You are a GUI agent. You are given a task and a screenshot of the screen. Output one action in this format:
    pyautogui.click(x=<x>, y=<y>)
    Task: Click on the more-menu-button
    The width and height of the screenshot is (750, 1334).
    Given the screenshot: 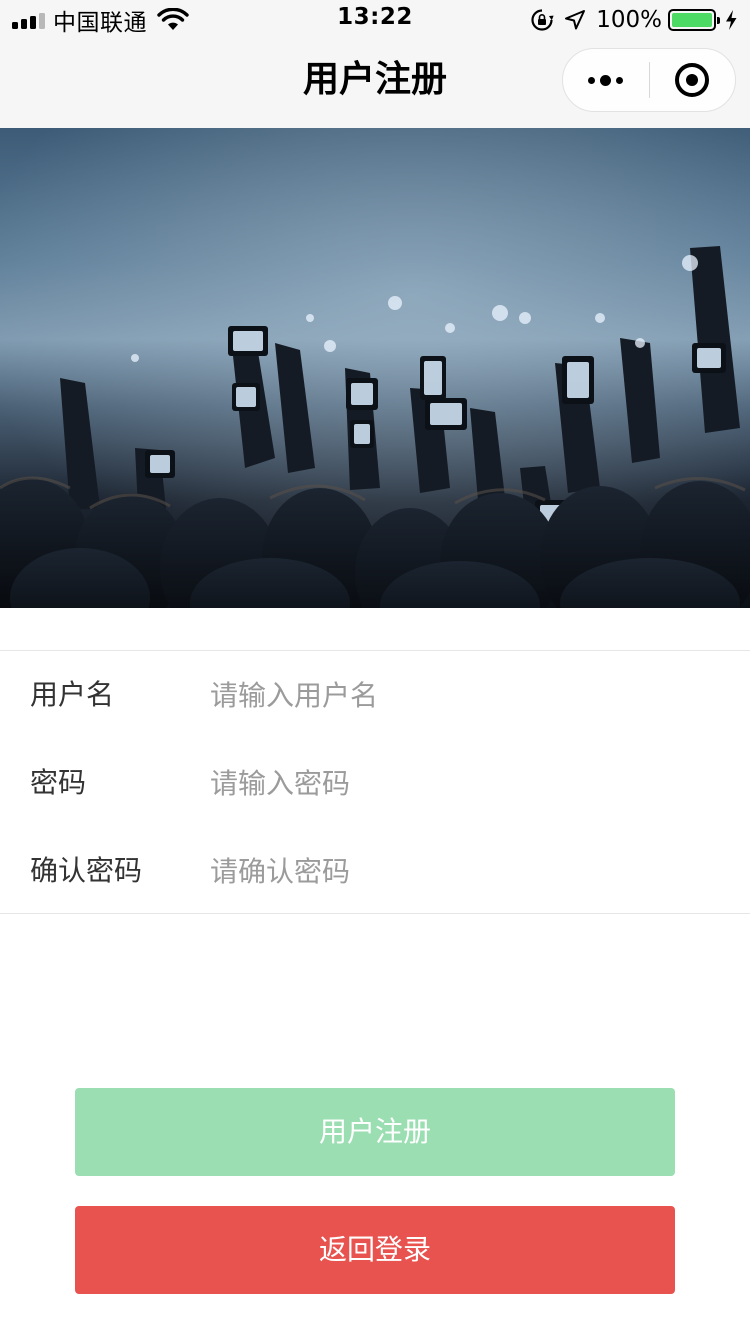 What is the action you would take?
    pyautogui.click(x=606, y=80)
    